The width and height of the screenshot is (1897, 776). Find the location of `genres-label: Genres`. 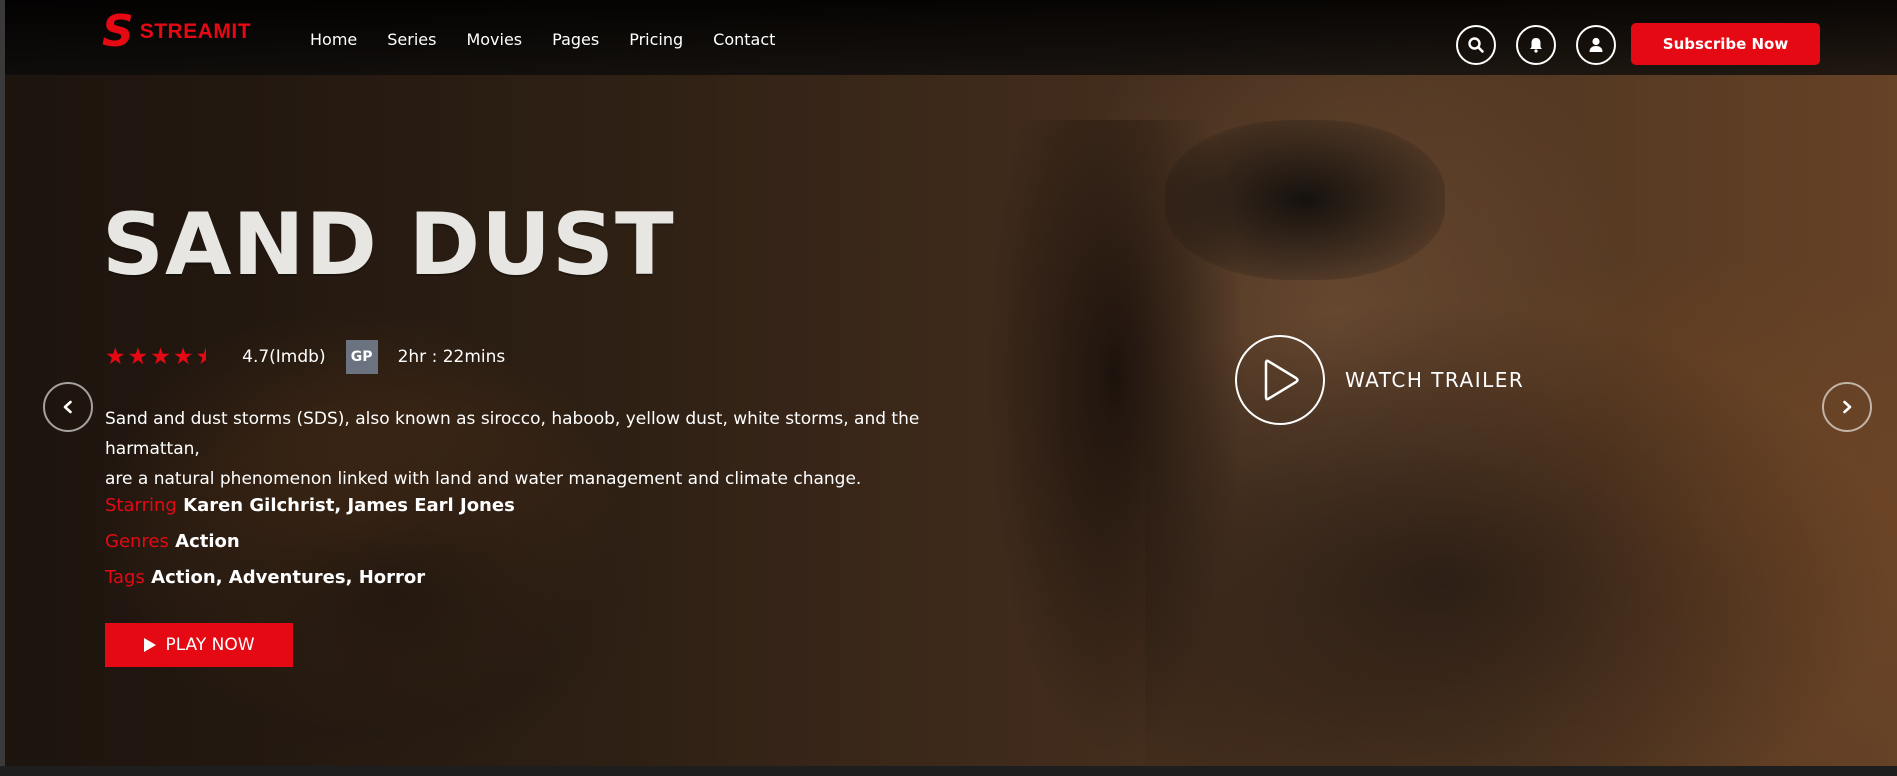

genres-label: Genres is located at coordinates (137, 541).